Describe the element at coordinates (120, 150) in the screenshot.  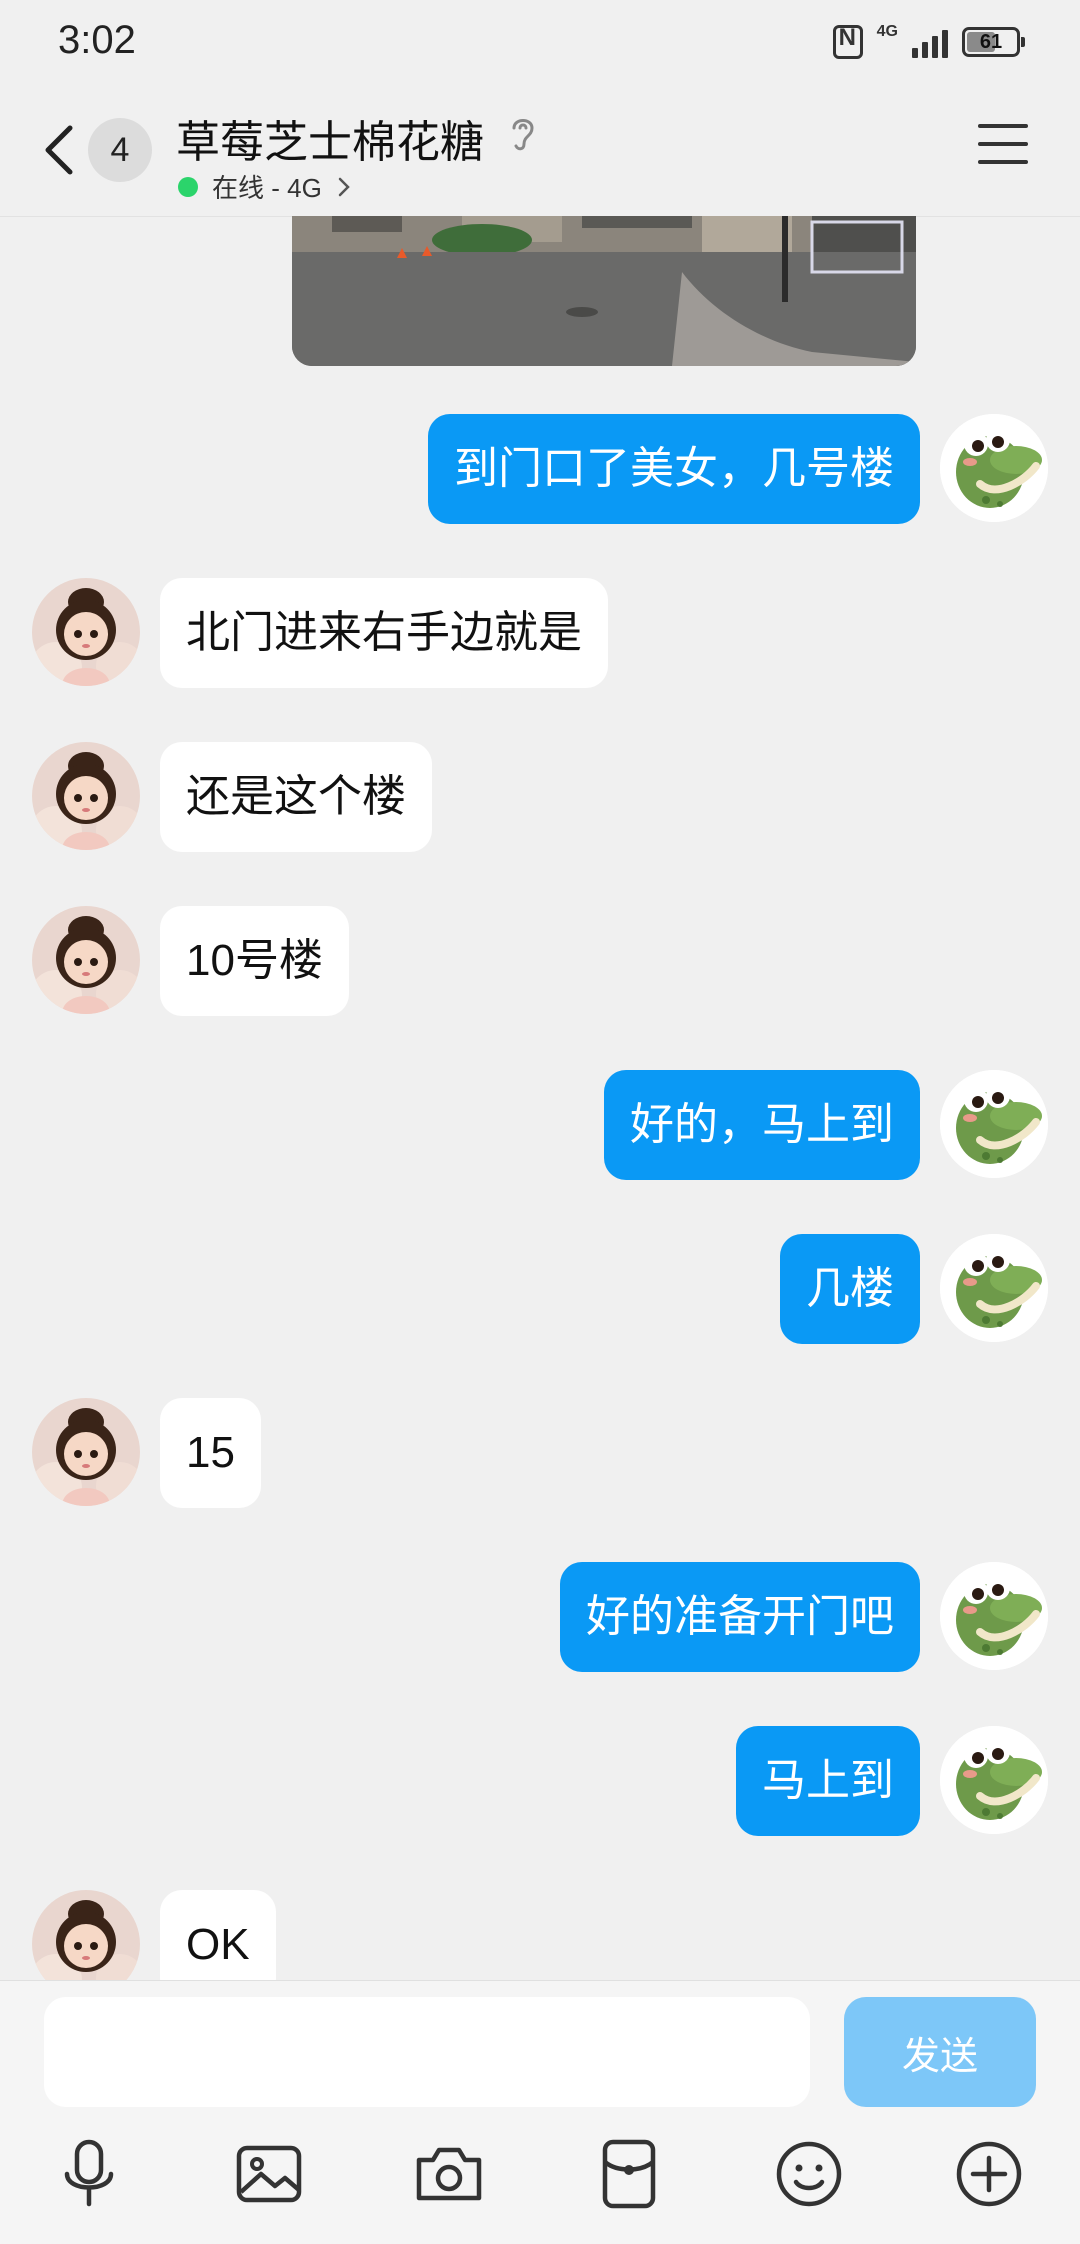
I see `unread-count-badge: 4` at that location.